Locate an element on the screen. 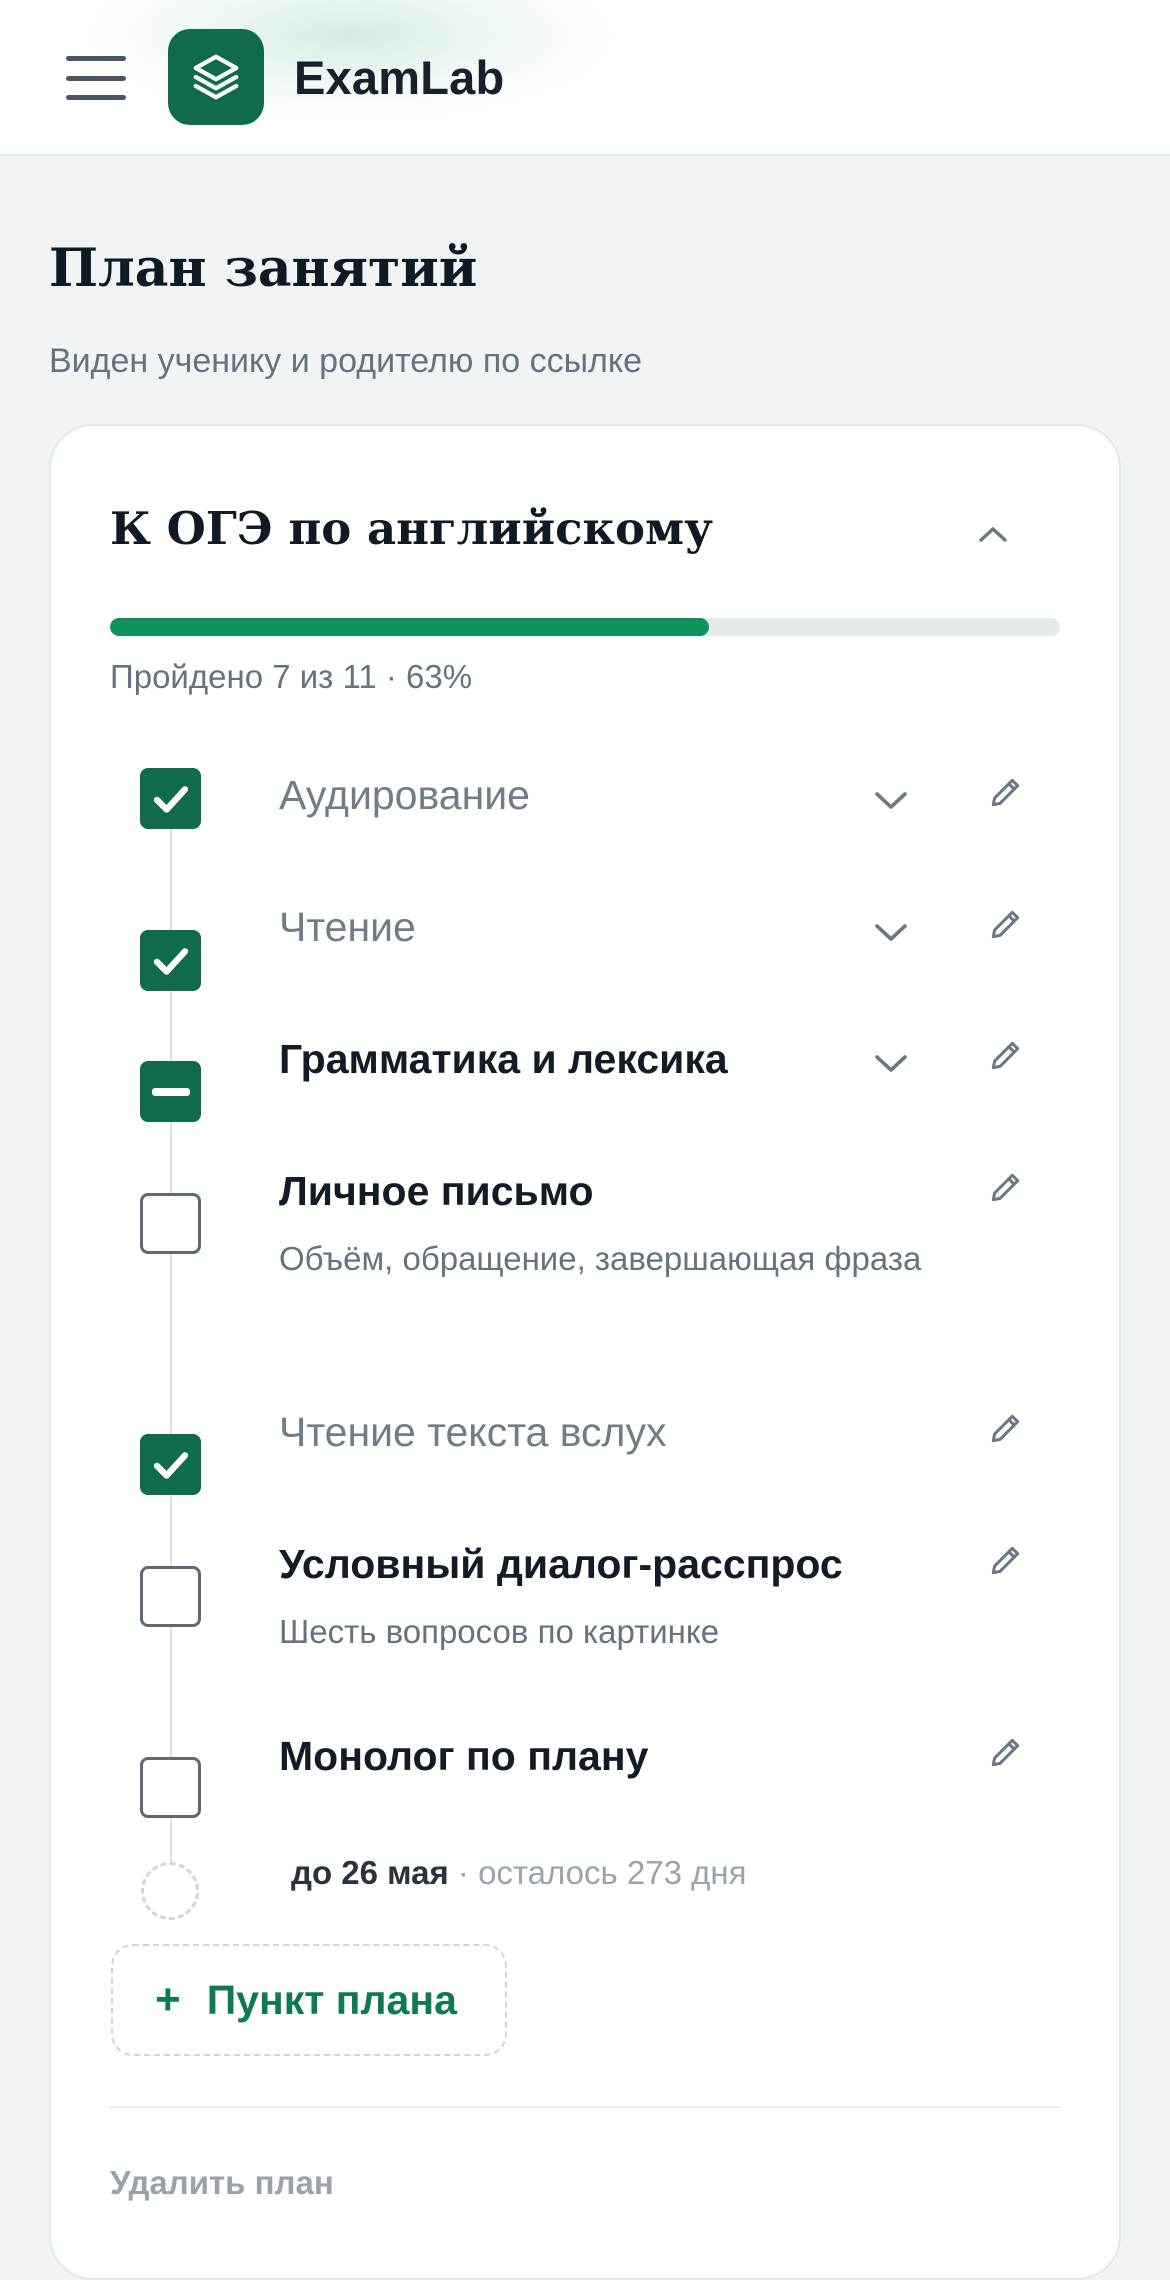 Image resolution: width=1170 pixels, height=2280 pixels. add-plan-item-label: Пункт плана is located at coordinates (331, 1999).